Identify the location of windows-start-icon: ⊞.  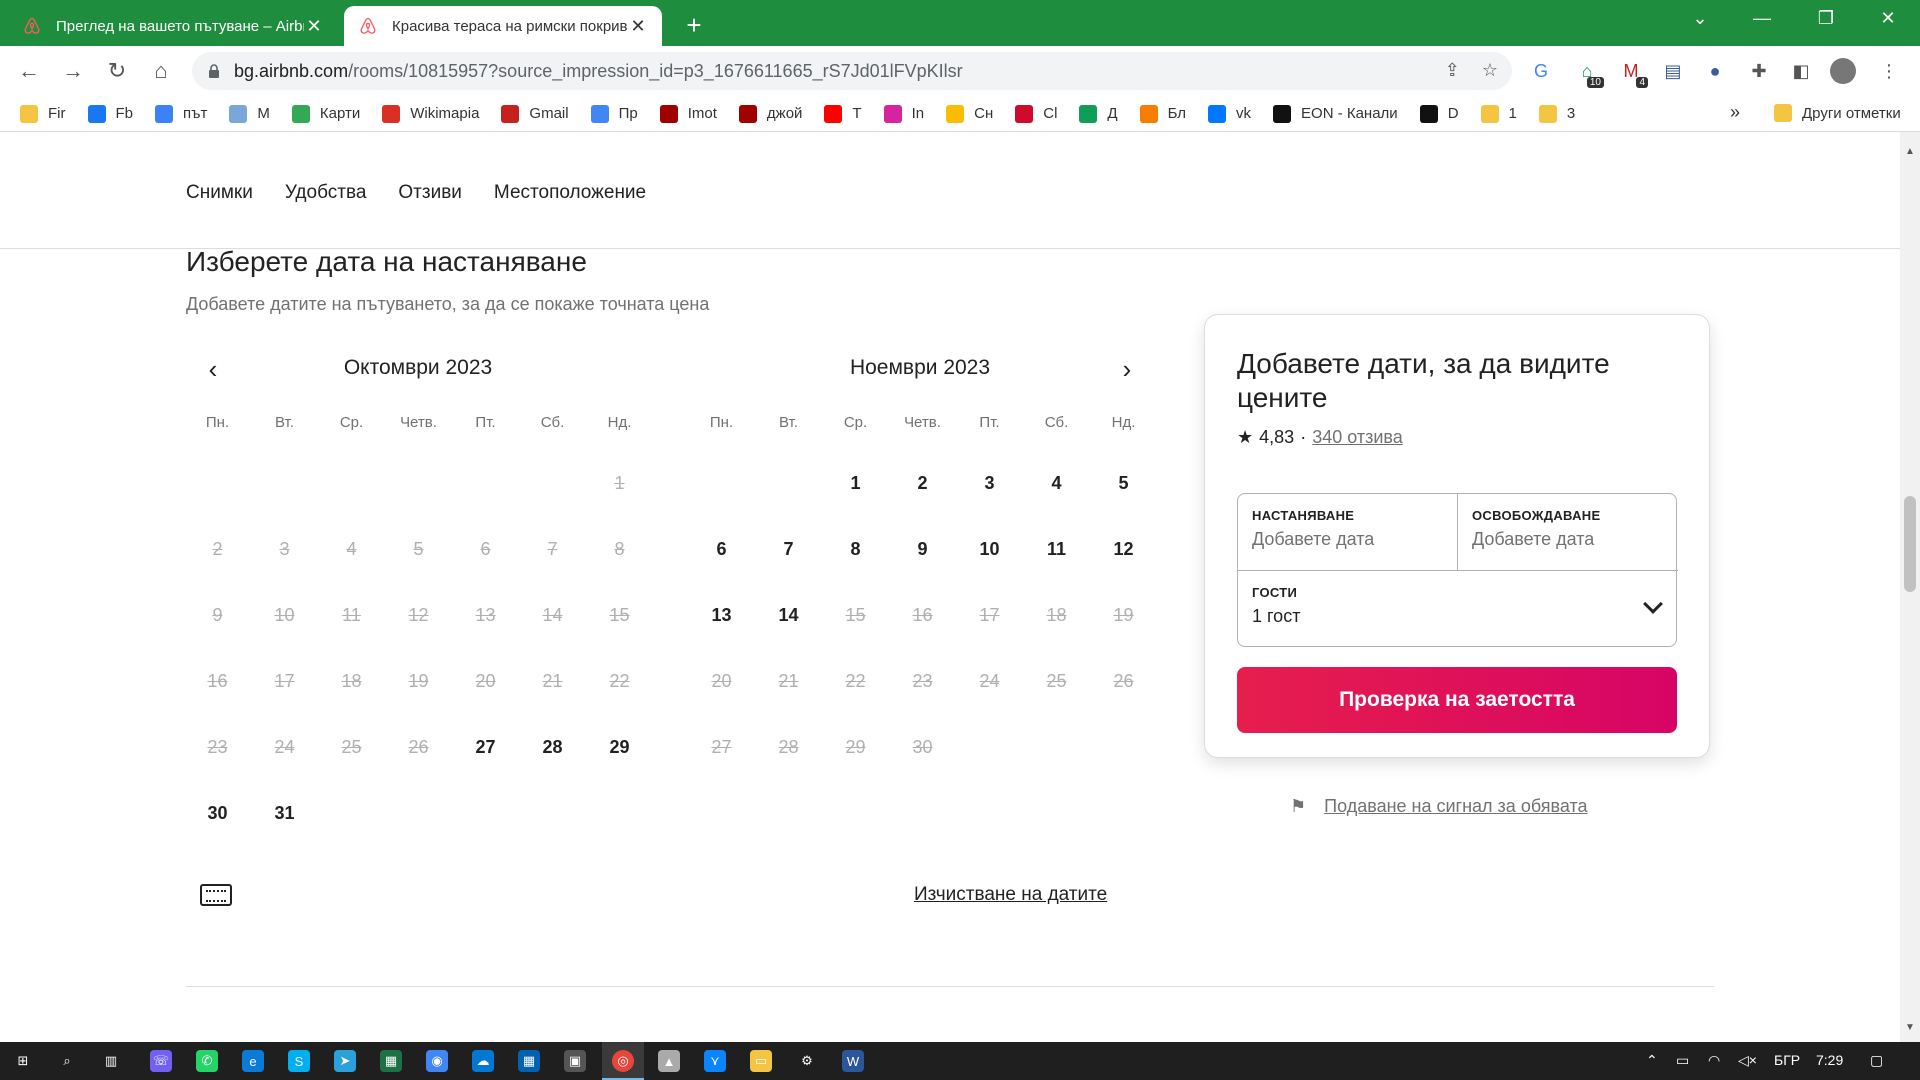
(23, 1061).